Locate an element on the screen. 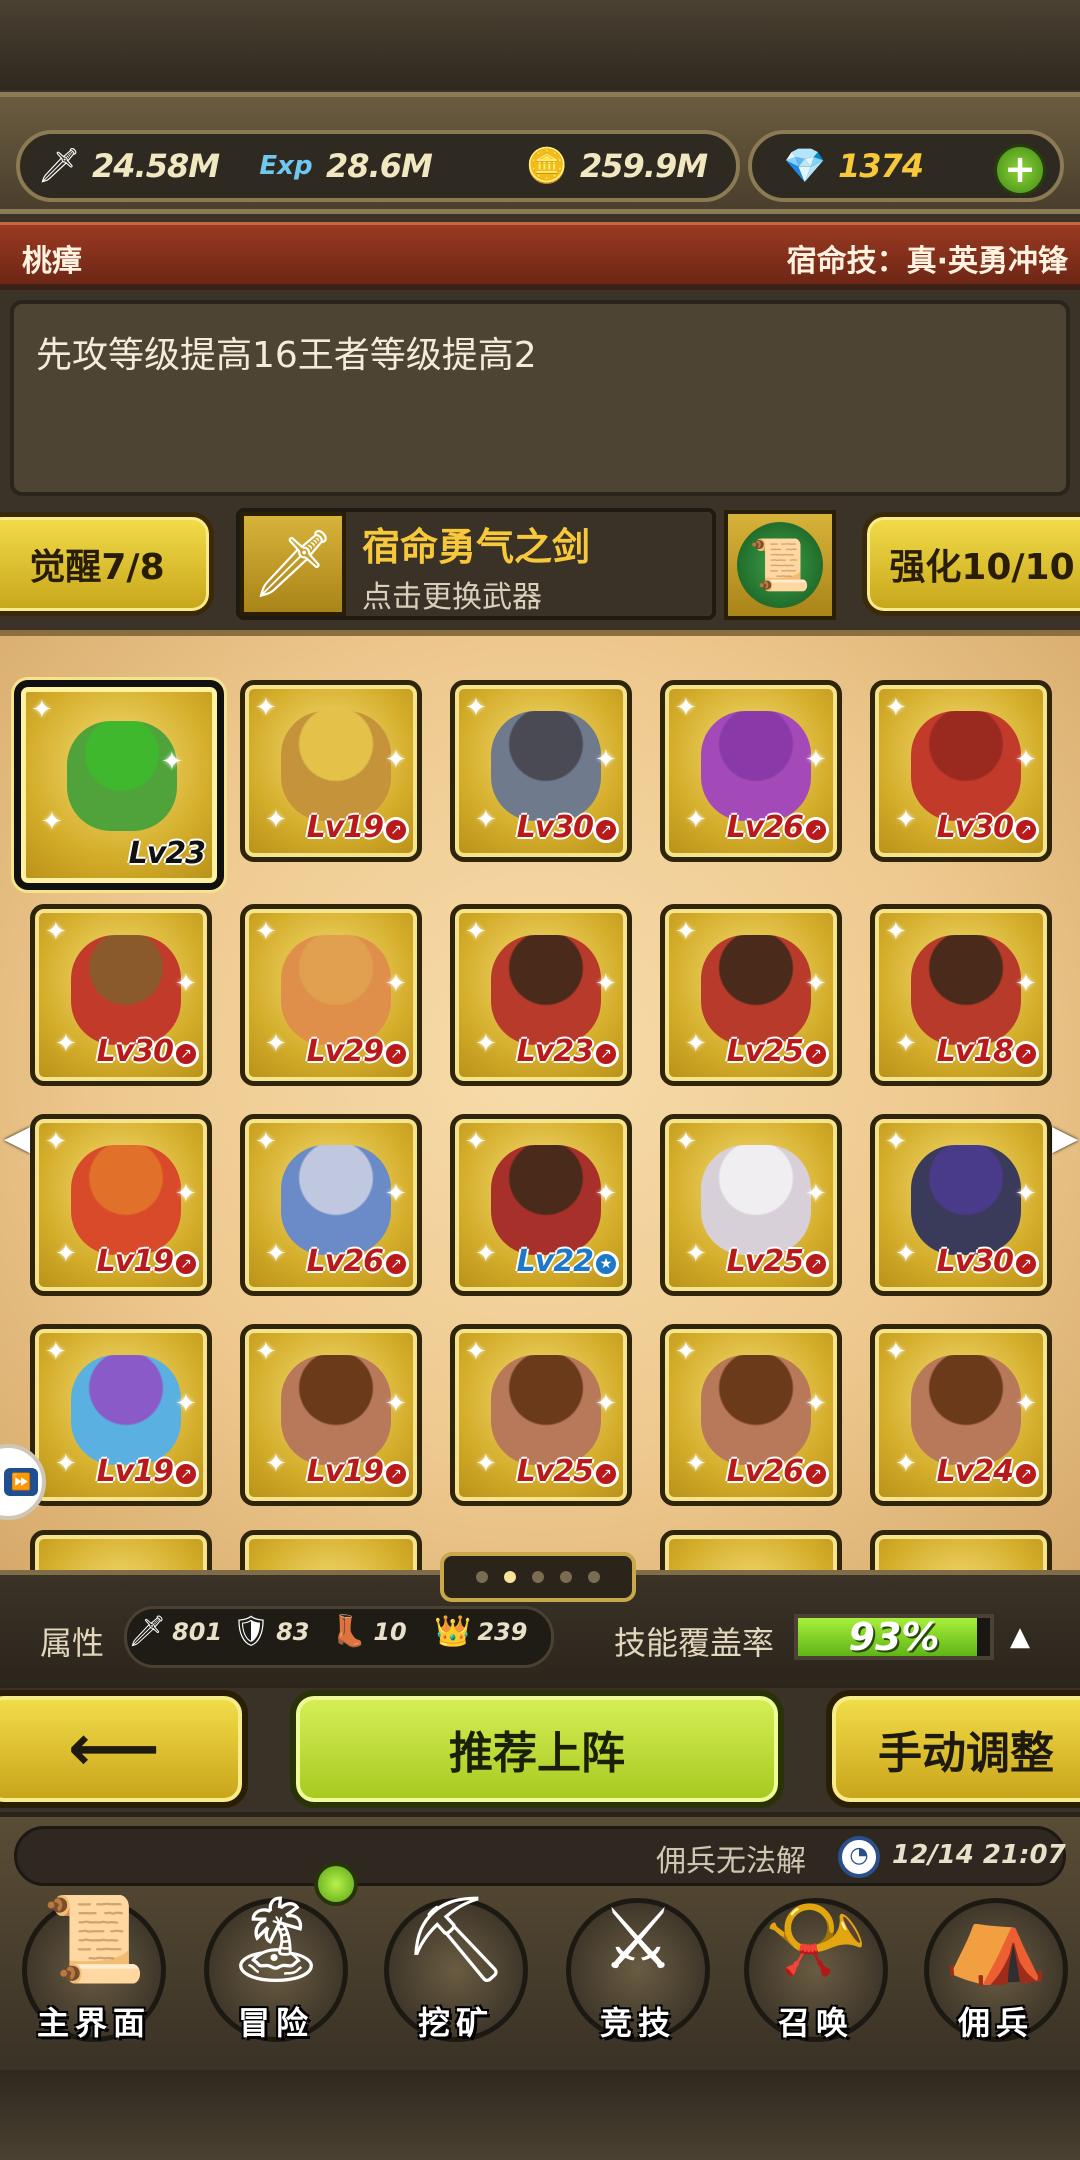  attack-resource: 🗡 24.58M is located at coordinates (127, 166).